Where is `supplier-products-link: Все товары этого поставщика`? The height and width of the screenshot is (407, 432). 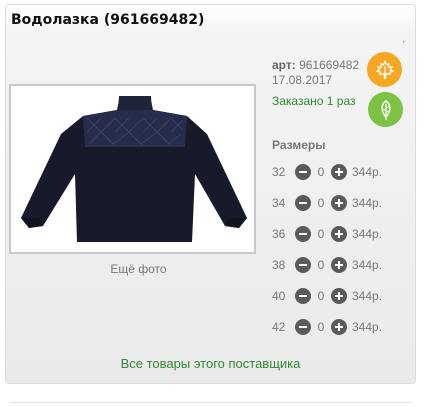 supplier-products-link: Все товары этого поставщика is located at coordinates (210, 363).